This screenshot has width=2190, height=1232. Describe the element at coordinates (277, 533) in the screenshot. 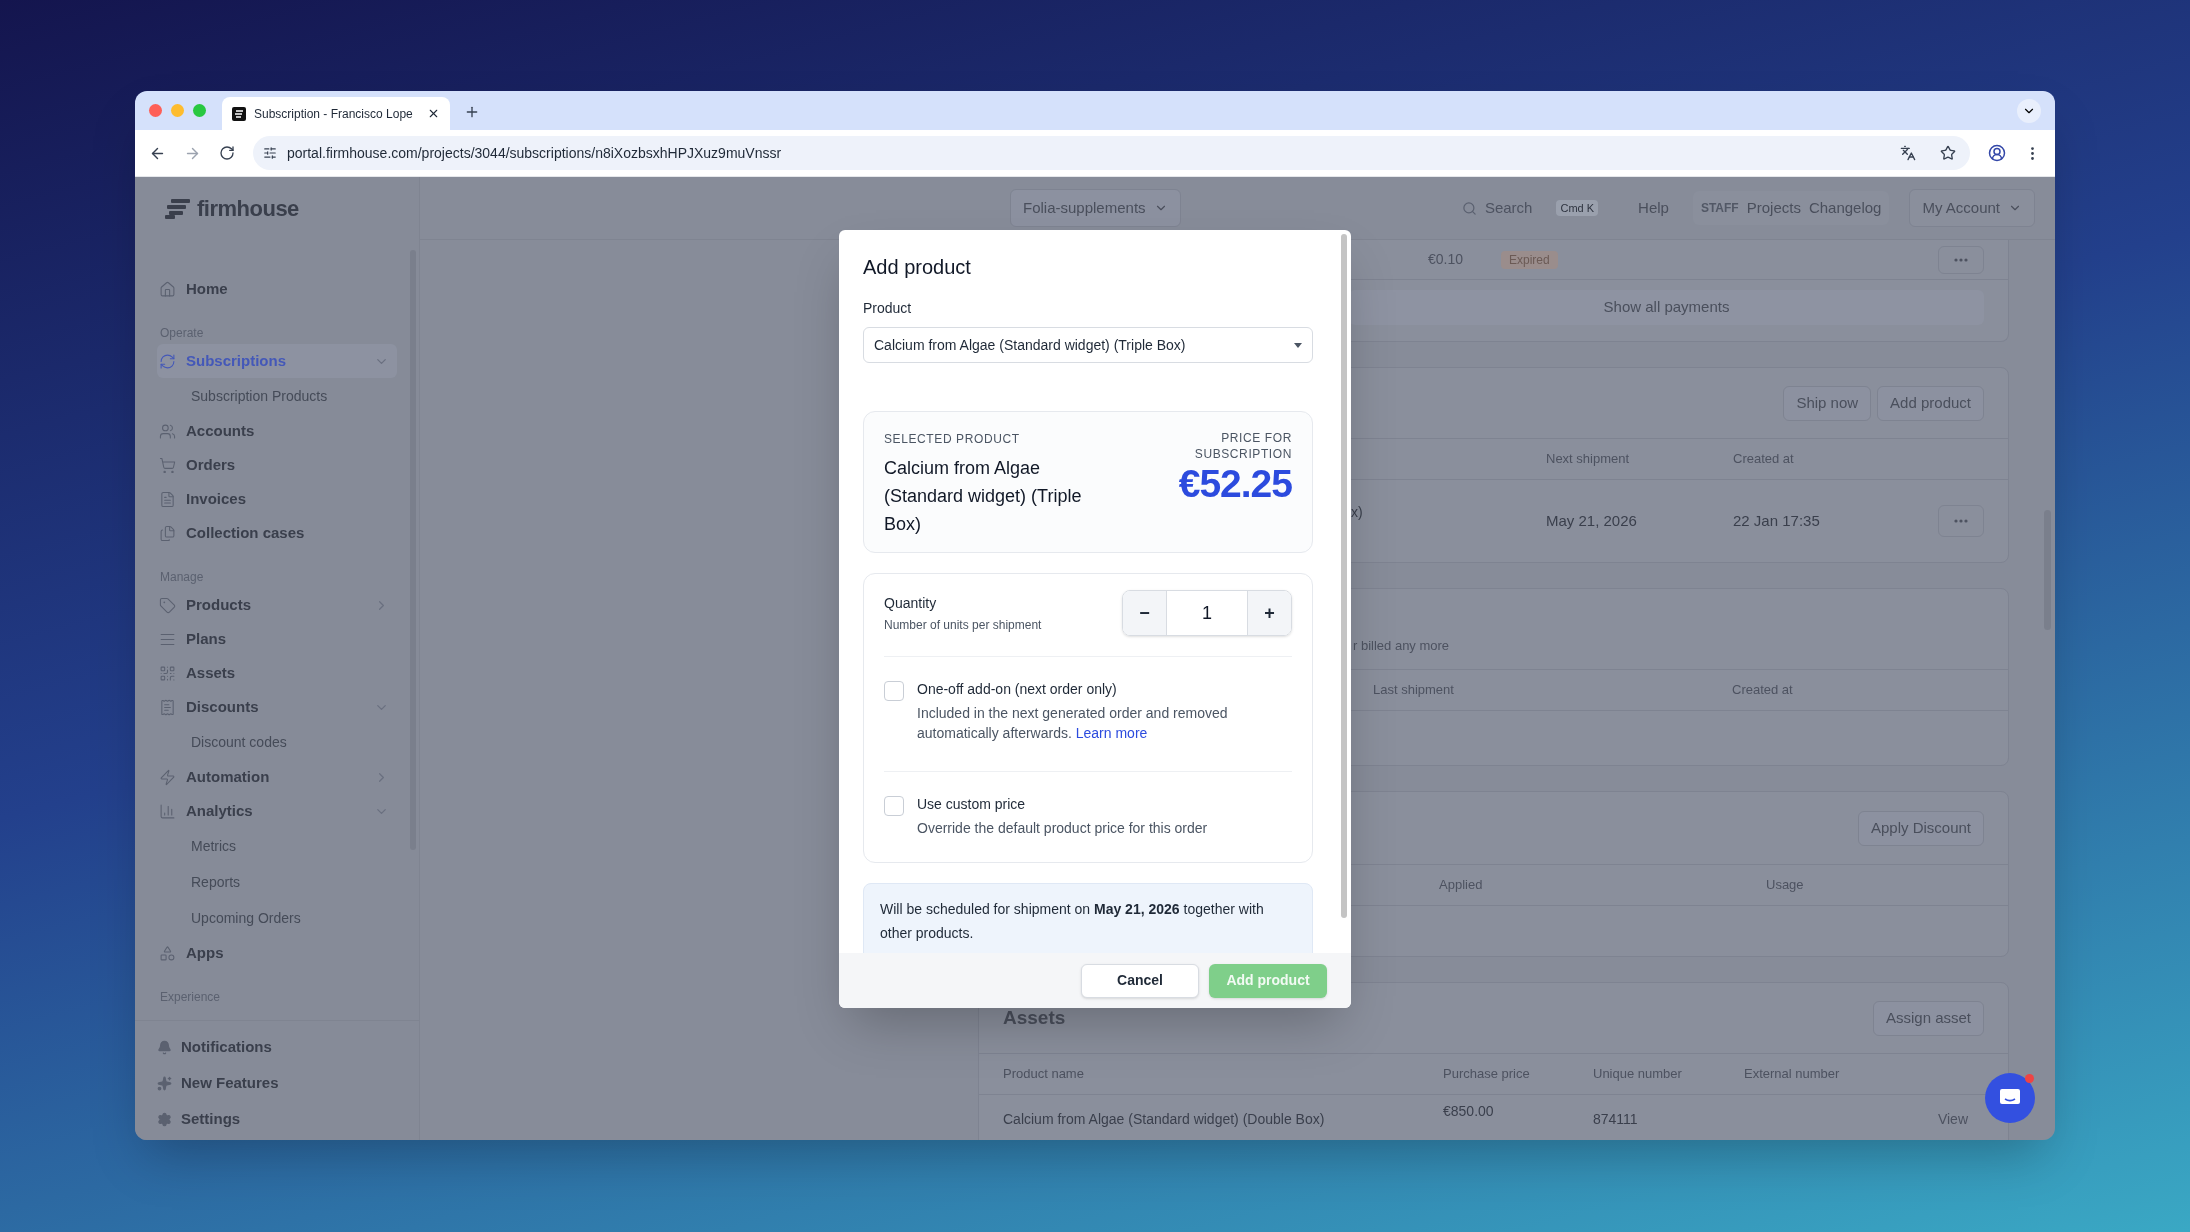

I see `nav-item: Collection cases` at that location.